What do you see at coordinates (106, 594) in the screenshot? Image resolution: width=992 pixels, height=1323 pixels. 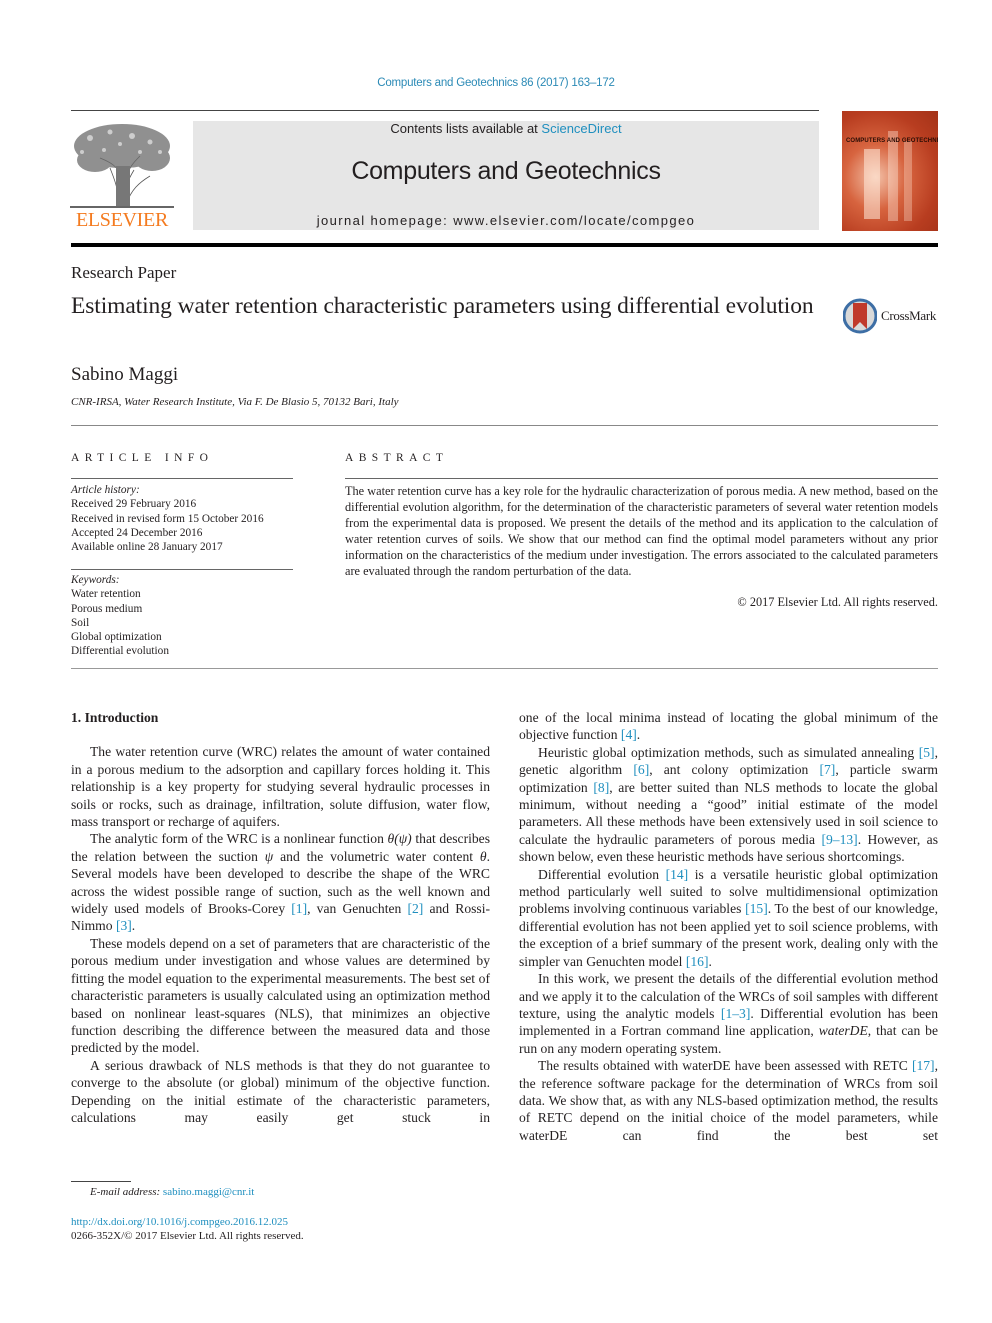 I see `keyword-item: Water retention` at bounding box center [106, 594].